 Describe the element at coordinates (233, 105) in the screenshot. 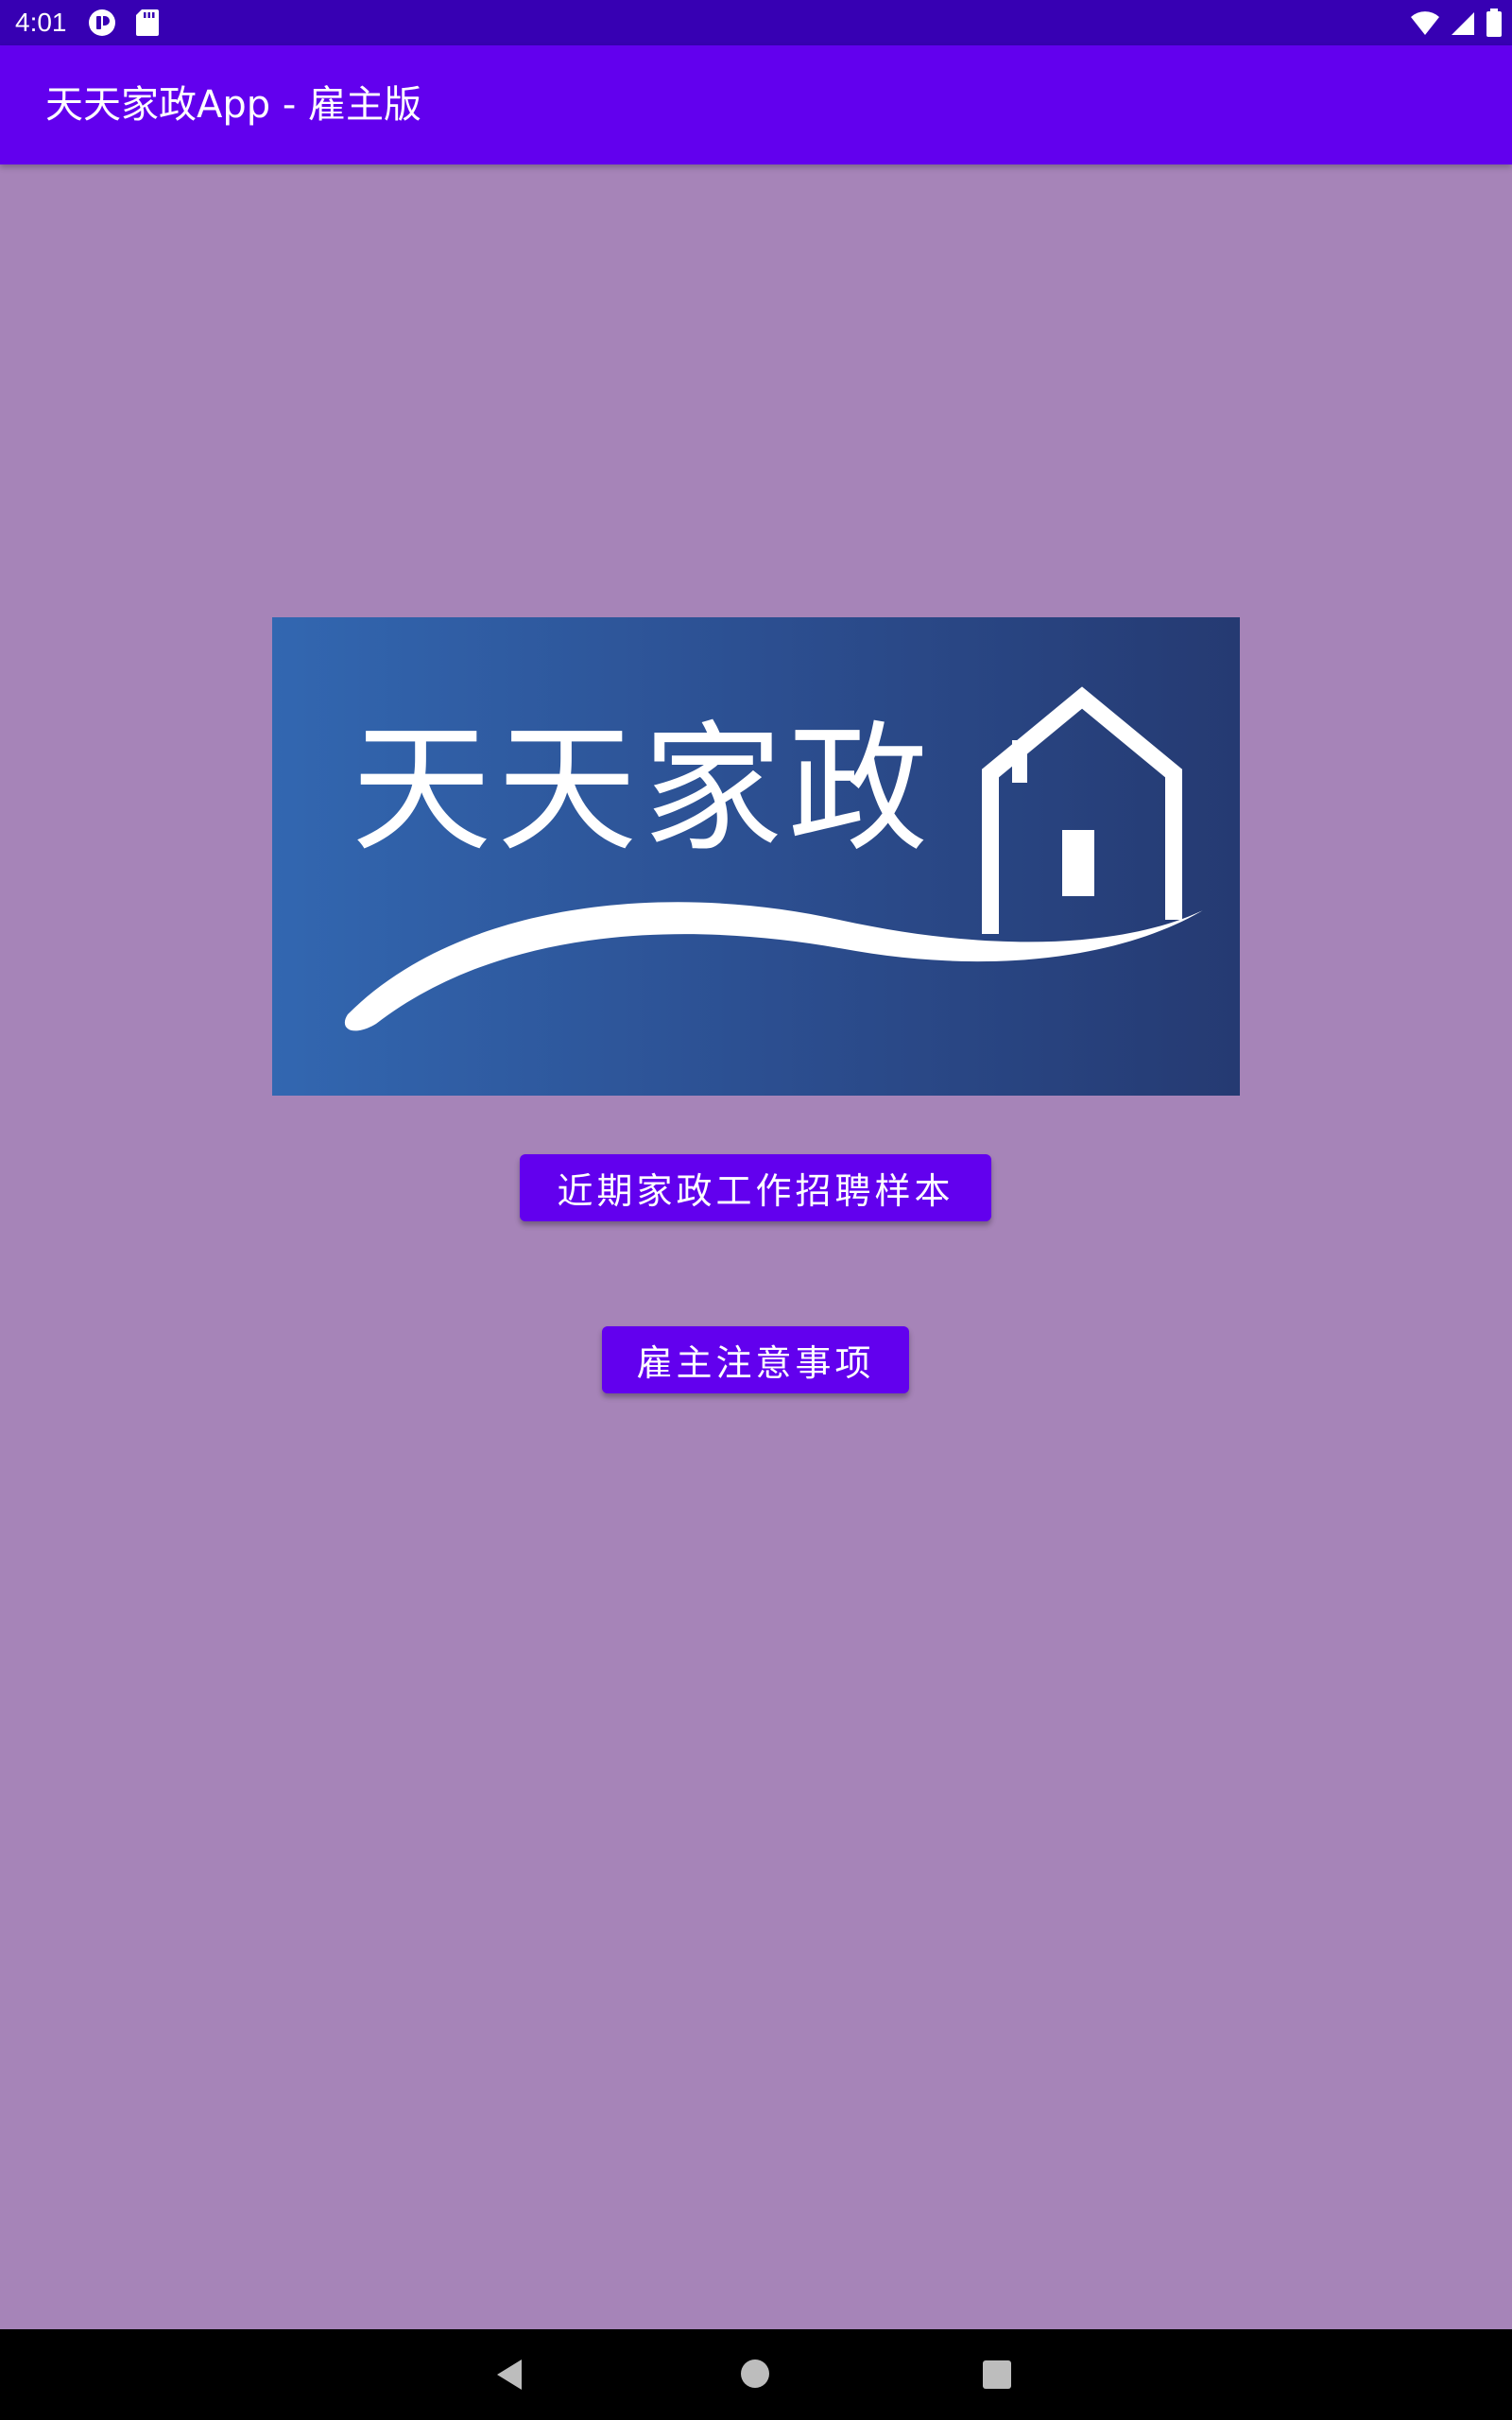

I see `app-title: 天天家政App - 雇主版` at that location.